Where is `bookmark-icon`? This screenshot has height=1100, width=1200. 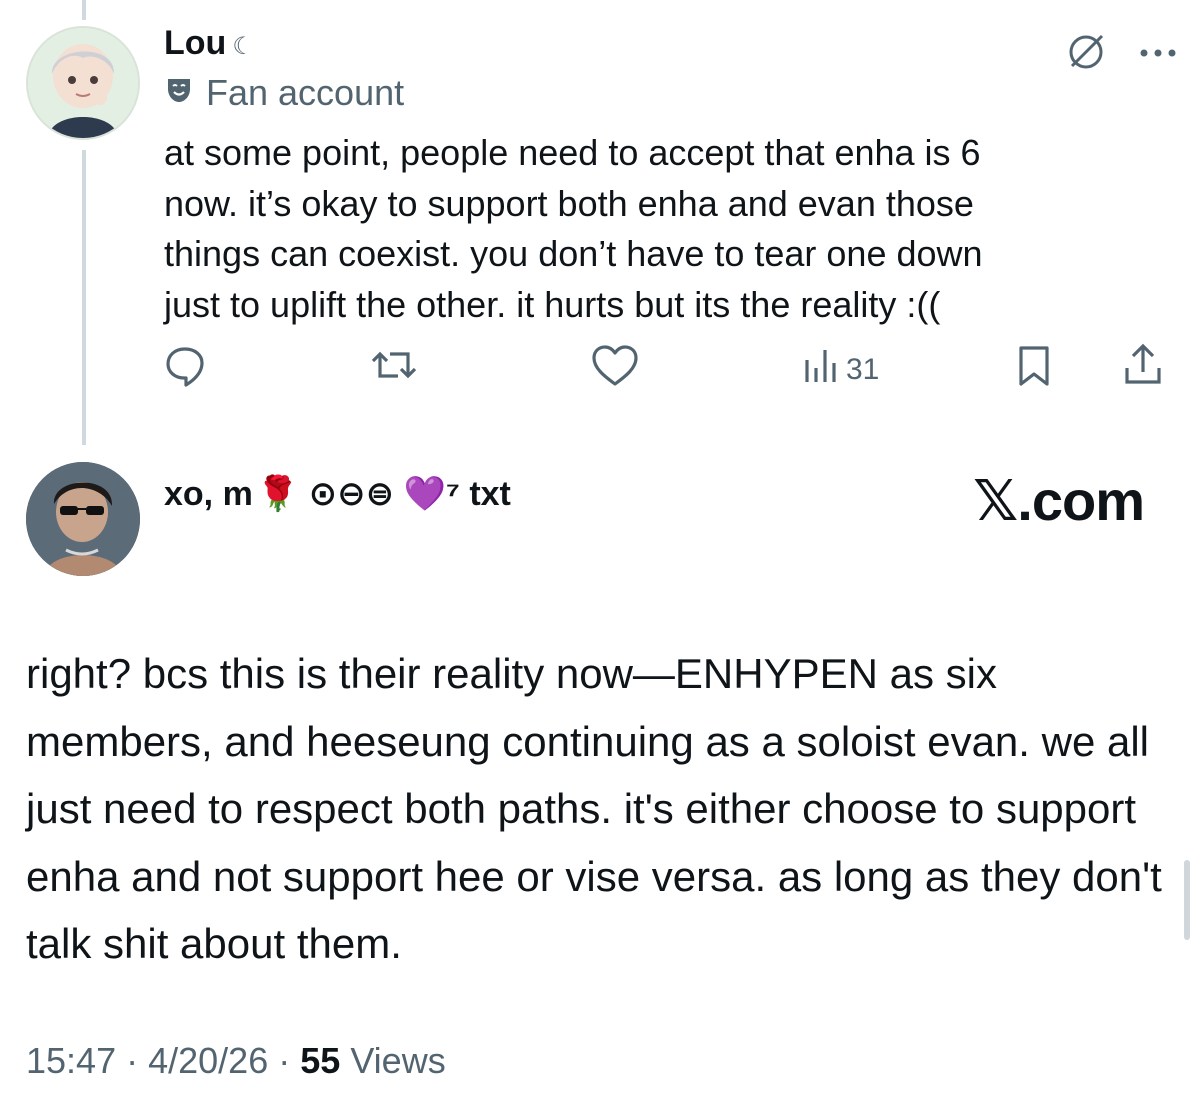
bookmark-icon is located at coordinates (1034, 369).